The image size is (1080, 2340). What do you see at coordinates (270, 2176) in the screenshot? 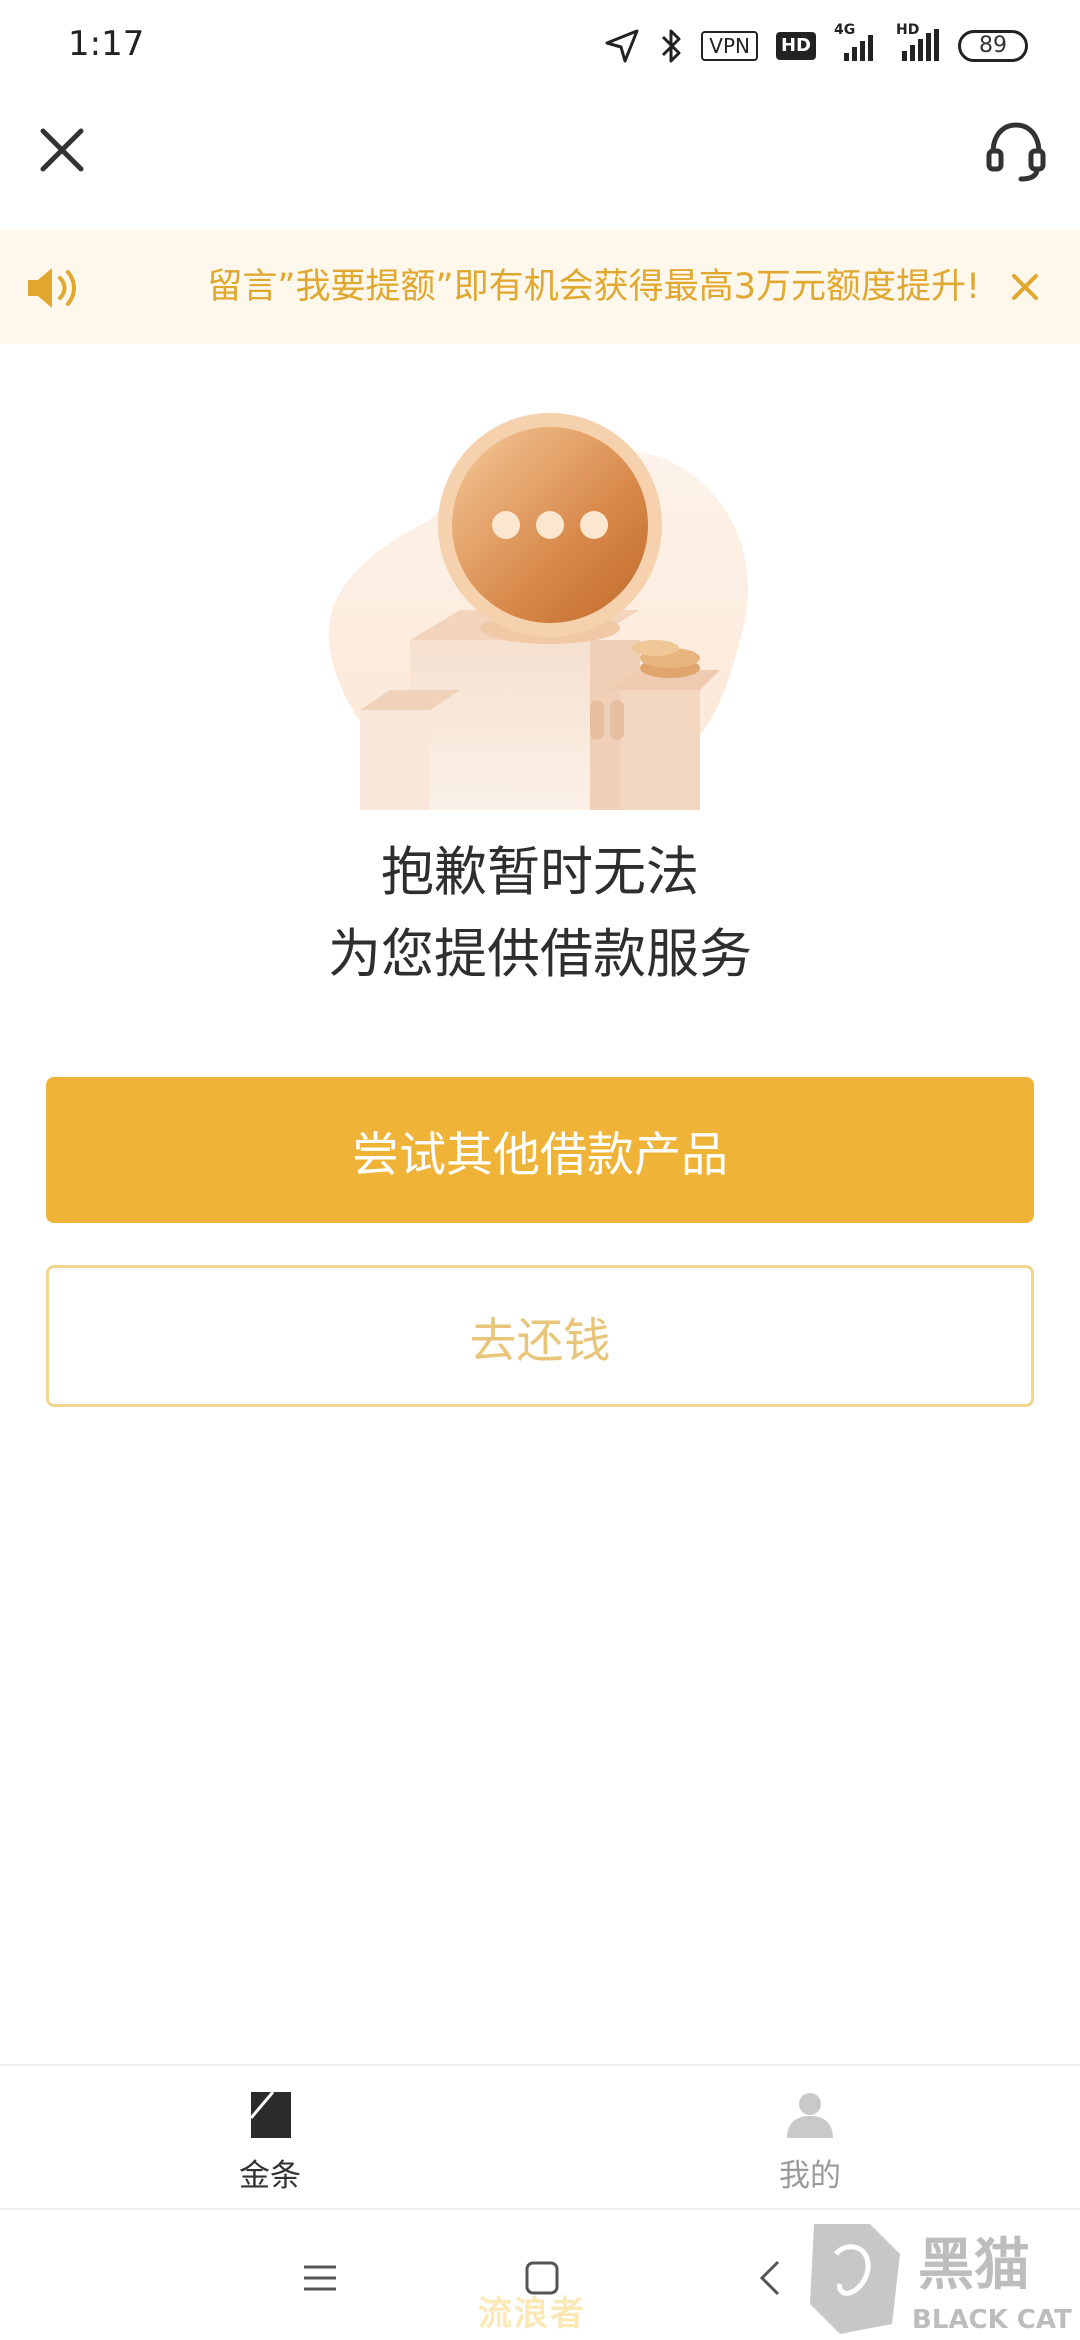
I see `tab-label: 金条` at bounding box center [270, 2176].